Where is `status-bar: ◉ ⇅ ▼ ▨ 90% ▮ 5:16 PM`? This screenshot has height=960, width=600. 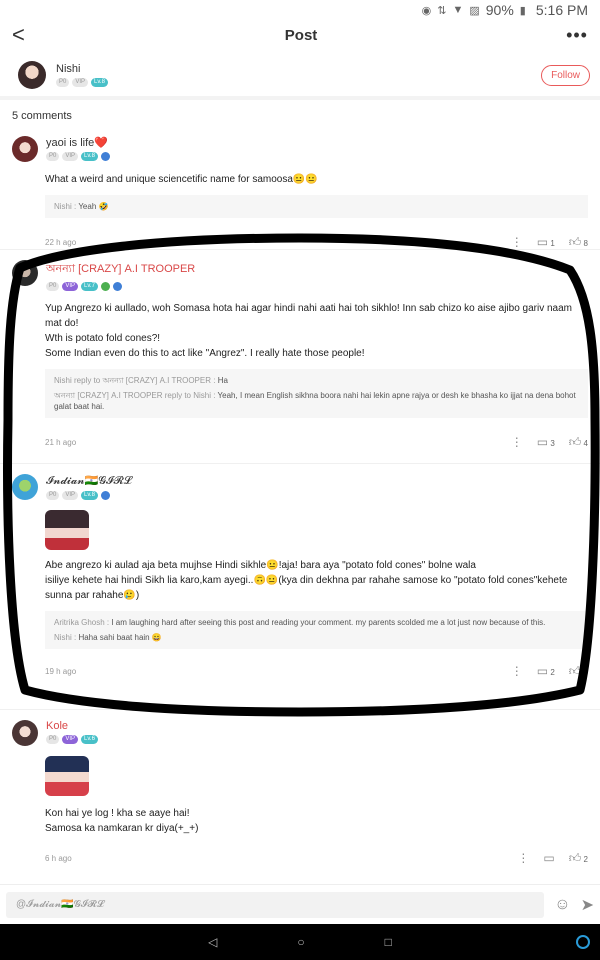
status-bar: ◉ ⇅ ▼ ▨ 90% ▮ 5:16 PM is located at coordinates (300, 10).